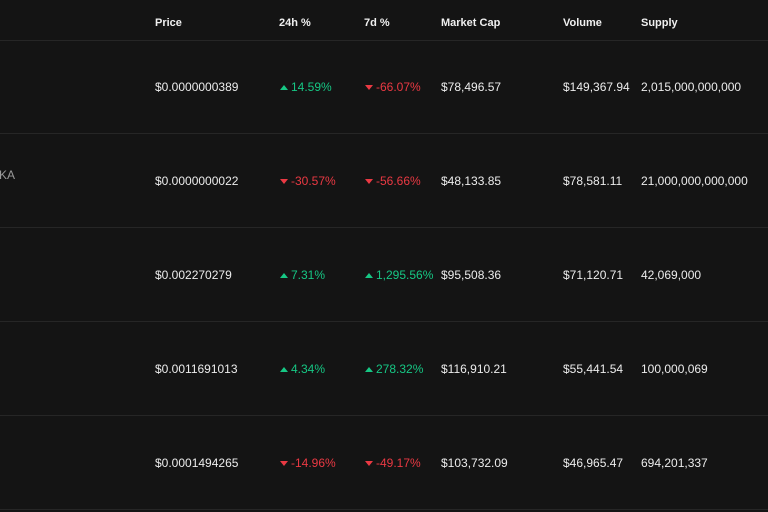 Image resolution: width=768 pixels, height=512 pixels. I want to click on change-24h-cell-value: -14.96%, so click(313, 463).